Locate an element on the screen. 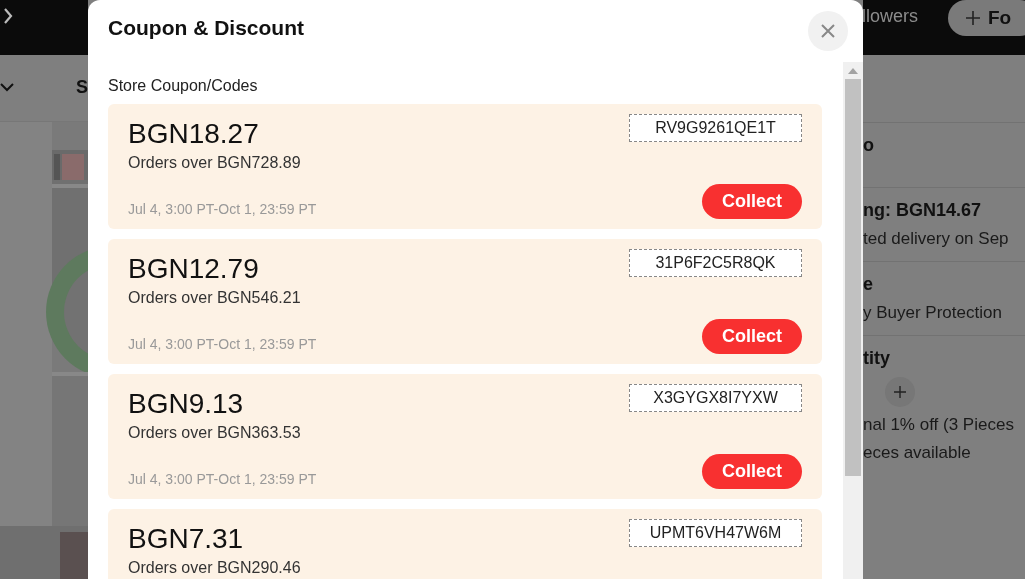 The width and height of the screenshot is (1025, 579). coupon-amount: BGN7.31 is located at coordinates (186, 539).